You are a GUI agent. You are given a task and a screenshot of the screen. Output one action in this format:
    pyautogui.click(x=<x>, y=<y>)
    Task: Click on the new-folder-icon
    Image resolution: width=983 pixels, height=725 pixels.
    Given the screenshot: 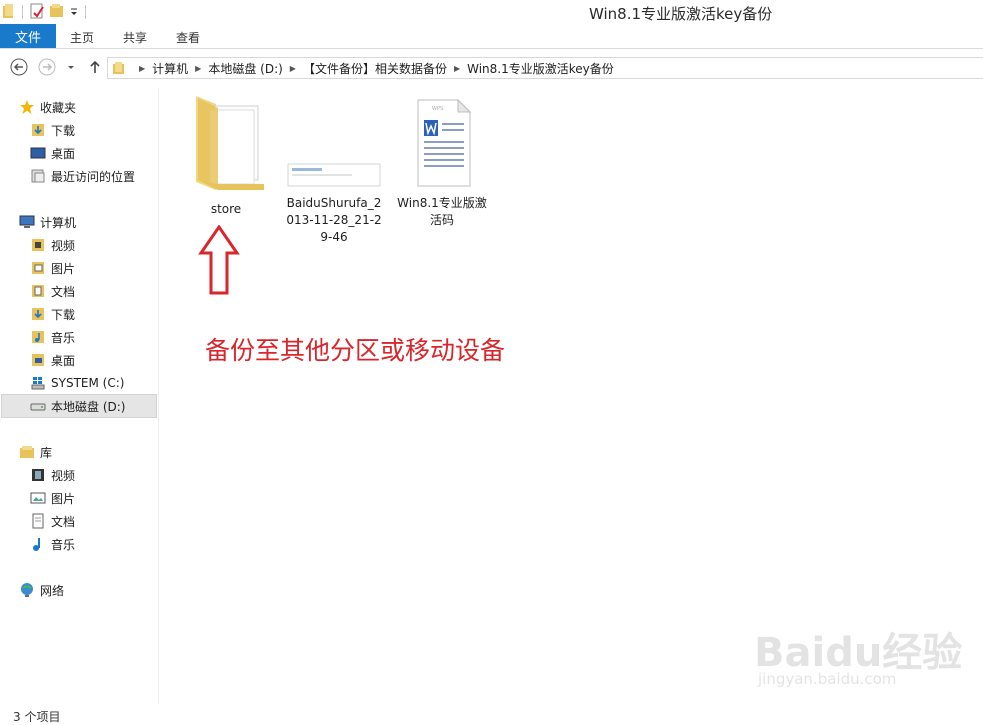 What is the action you would take?
    pyautogui.click(x=57, y=12)
    